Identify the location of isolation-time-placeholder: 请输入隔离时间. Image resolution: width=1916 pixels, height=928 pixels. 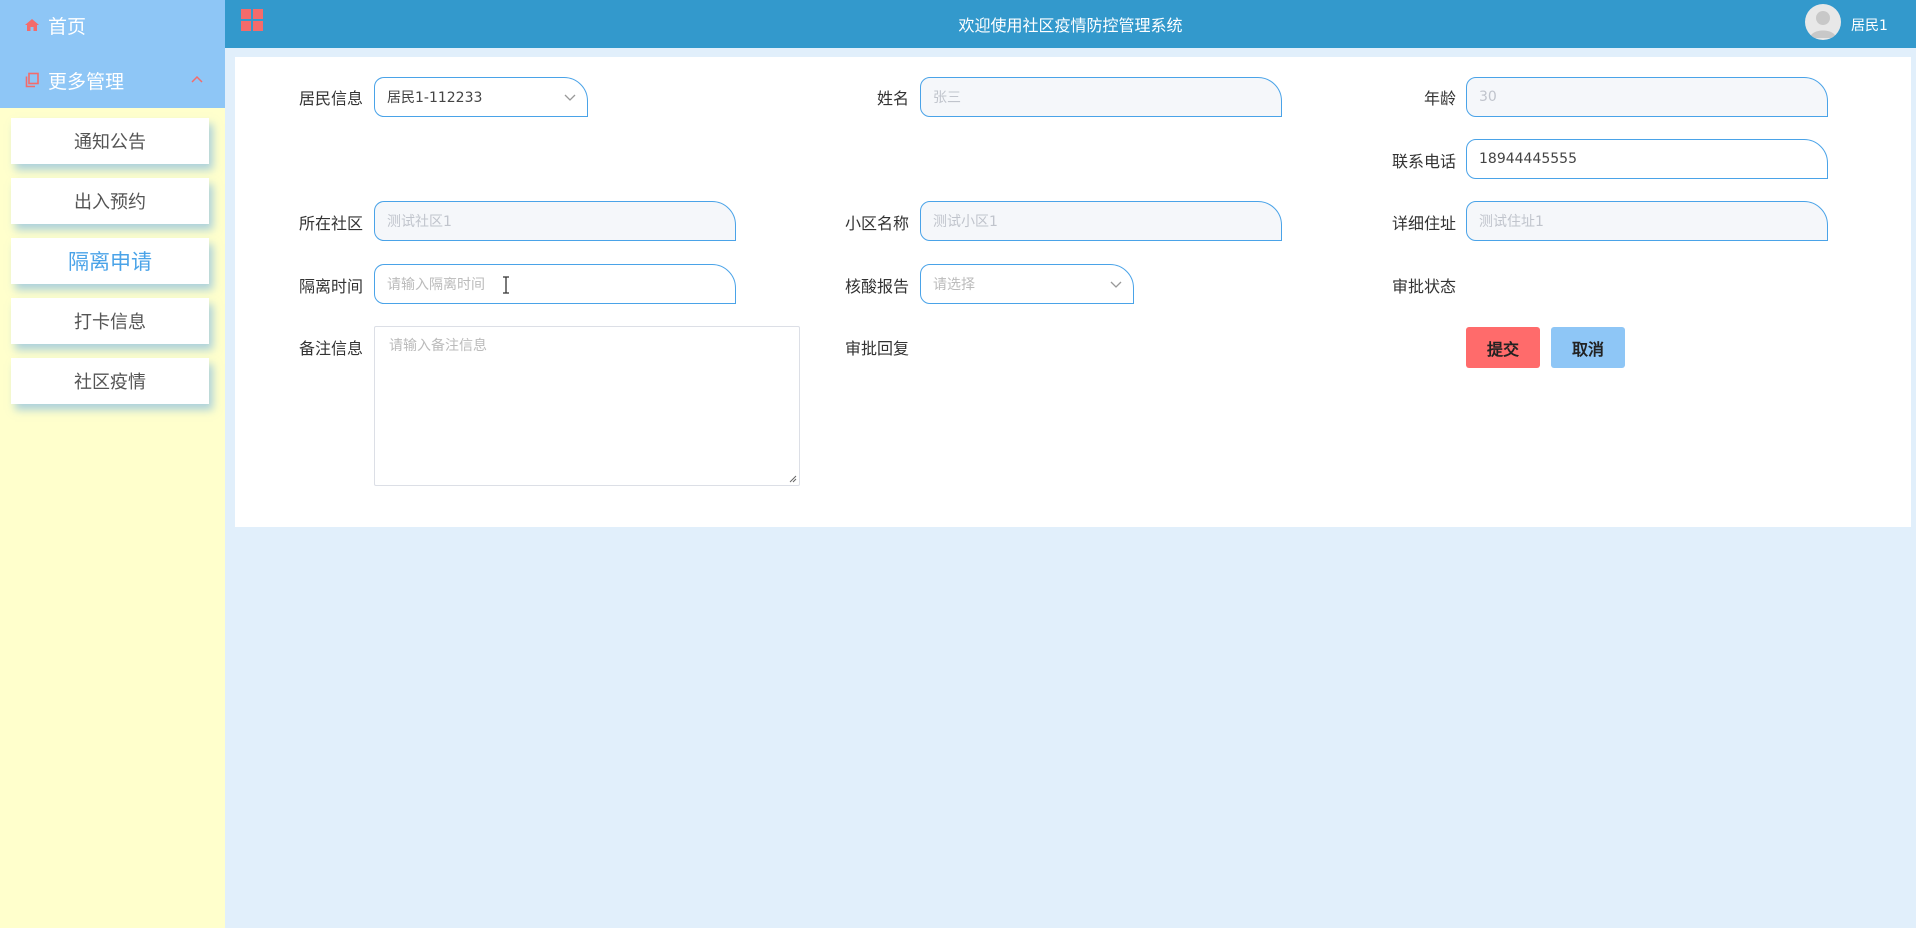
(436, 285).